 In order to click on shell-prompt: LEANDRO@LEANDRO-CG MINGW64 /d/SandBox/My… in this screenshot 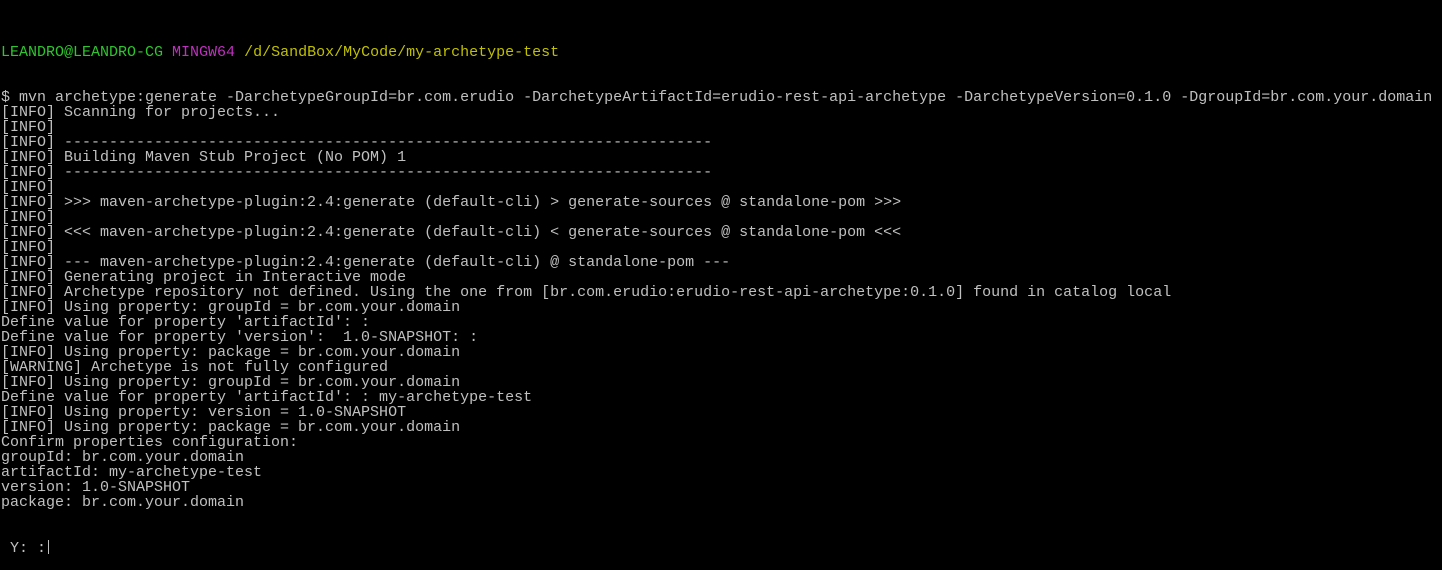, I will do `click(716, 52)`.